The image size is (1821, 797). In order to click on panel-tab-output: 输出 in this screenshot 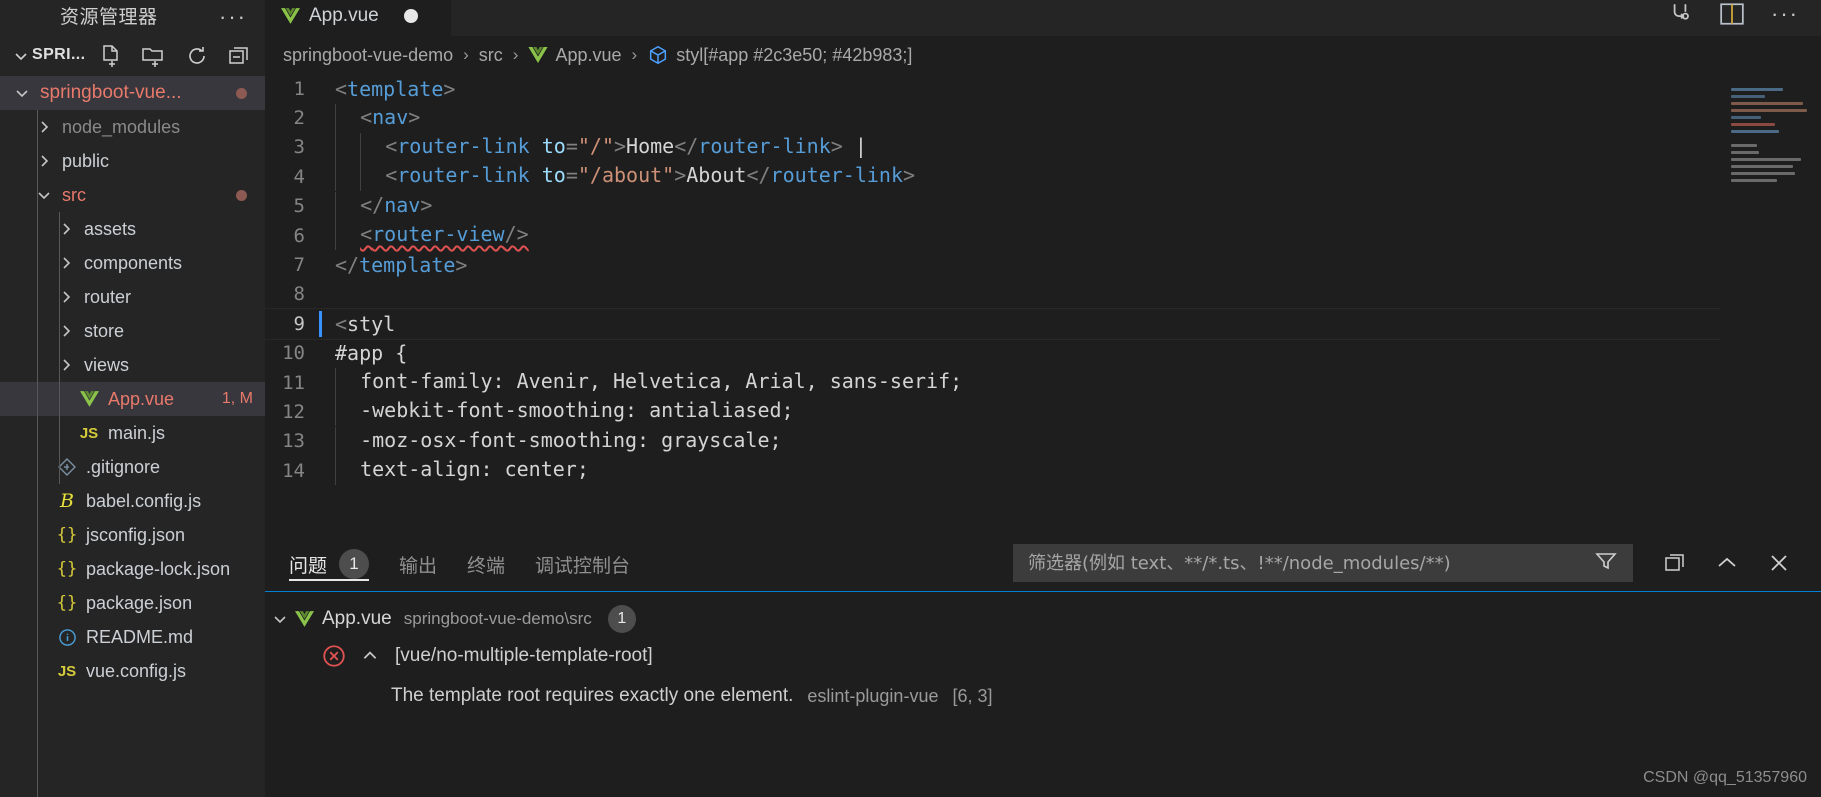, I will do `click(418, 563)`.